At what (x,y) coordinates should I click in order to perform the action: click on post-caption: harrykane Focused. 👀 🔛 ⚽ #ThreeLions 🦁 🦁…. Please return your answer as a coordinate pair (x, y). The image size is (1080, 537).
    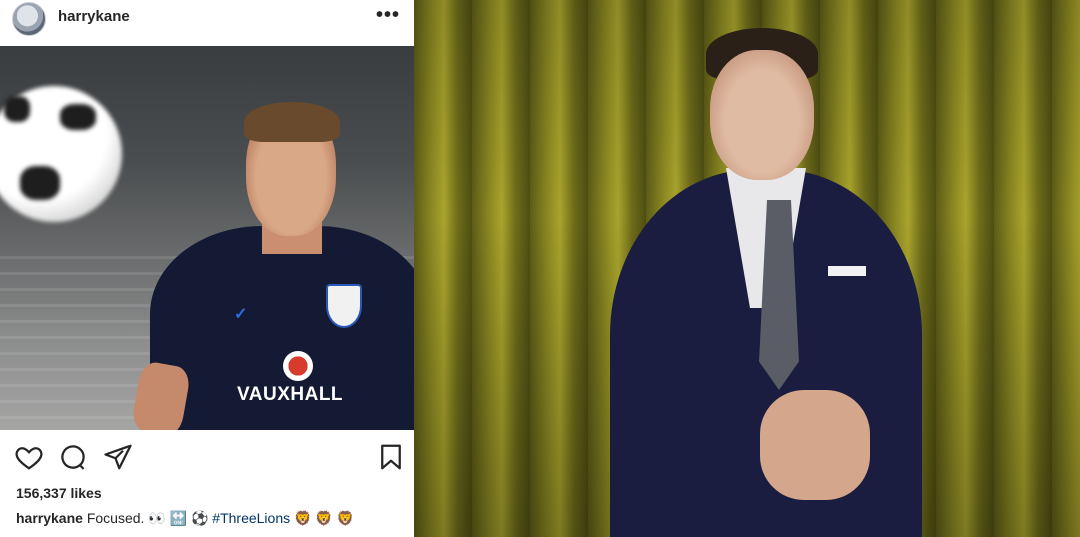
    Looking at the image, I should click on (185, 518).